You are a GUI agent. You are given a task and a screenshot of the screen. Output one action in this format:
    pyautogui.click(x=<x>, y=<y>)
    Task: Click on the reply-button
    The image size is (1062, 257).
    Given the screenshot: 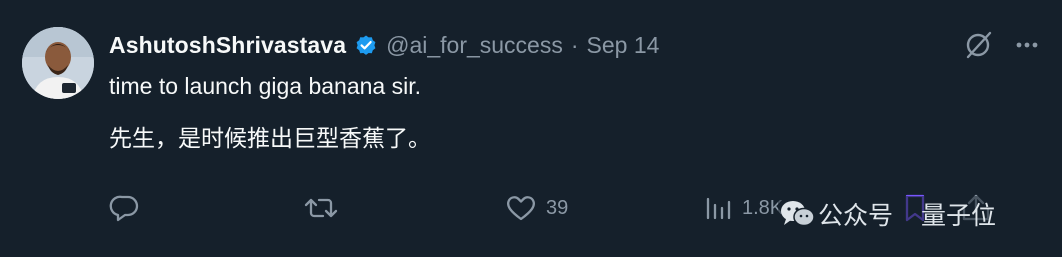 What is the action you would take?
    pyautogui.click(x=125, y=208)
    